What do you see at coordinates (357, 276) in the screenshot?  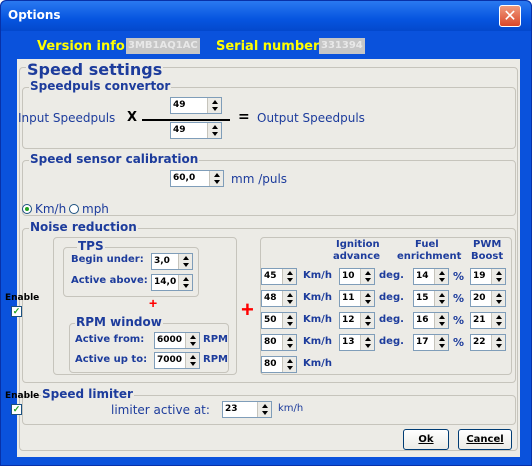 I see `ignition-spinner: 10` at bounding box center [357, 276].